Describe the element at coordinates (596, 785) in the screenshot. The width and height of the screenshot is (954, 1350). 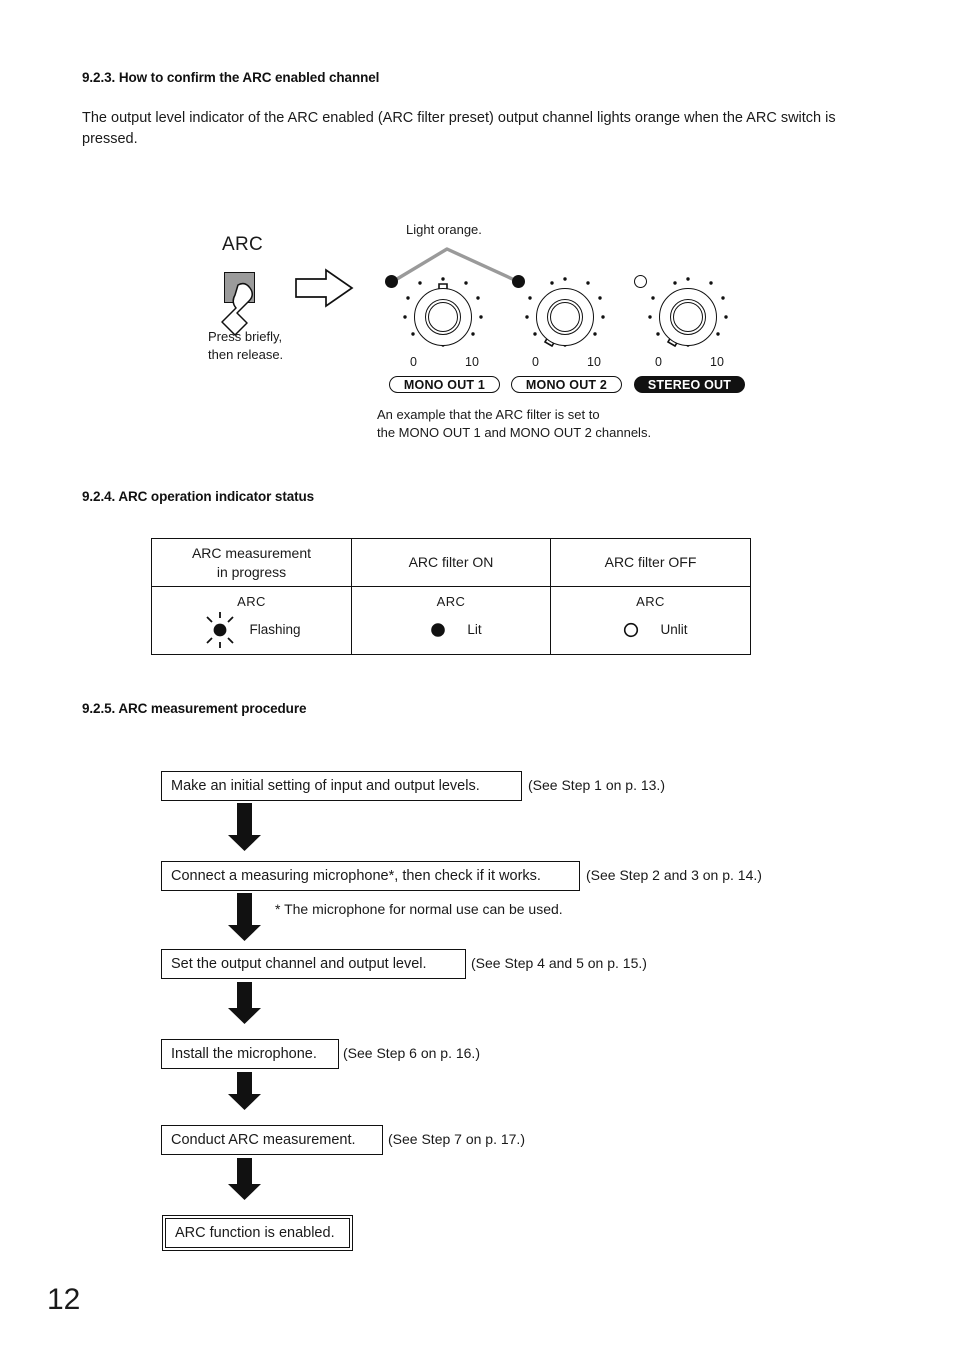
I see `flow-ref-step-1: (See Step 1 on p. 13.)` at that location.